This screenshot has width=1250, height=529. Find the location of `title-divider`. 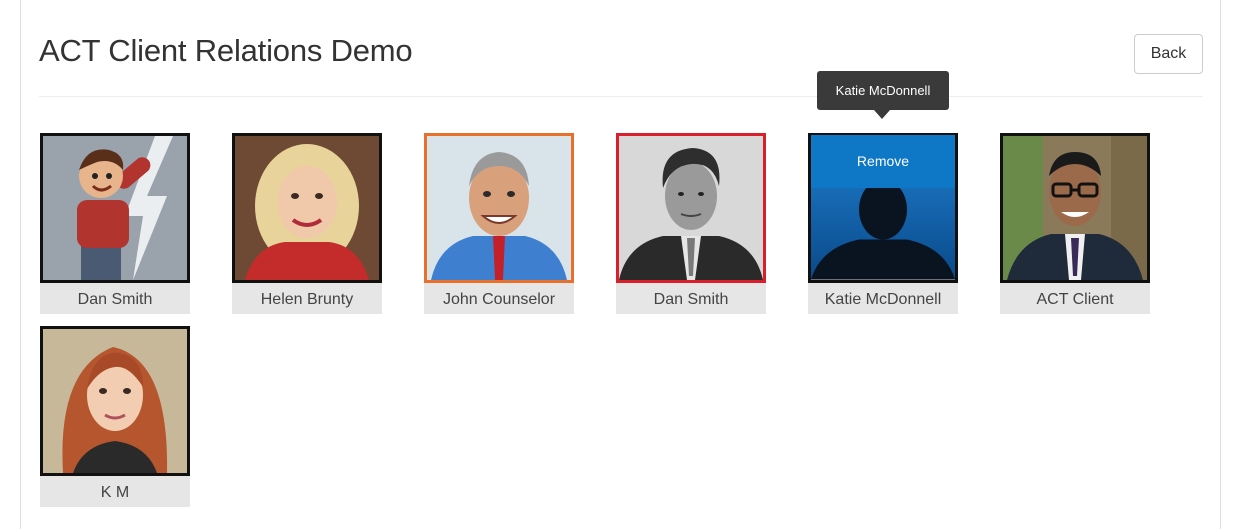

title-divider is located at coordinates (621, 96).